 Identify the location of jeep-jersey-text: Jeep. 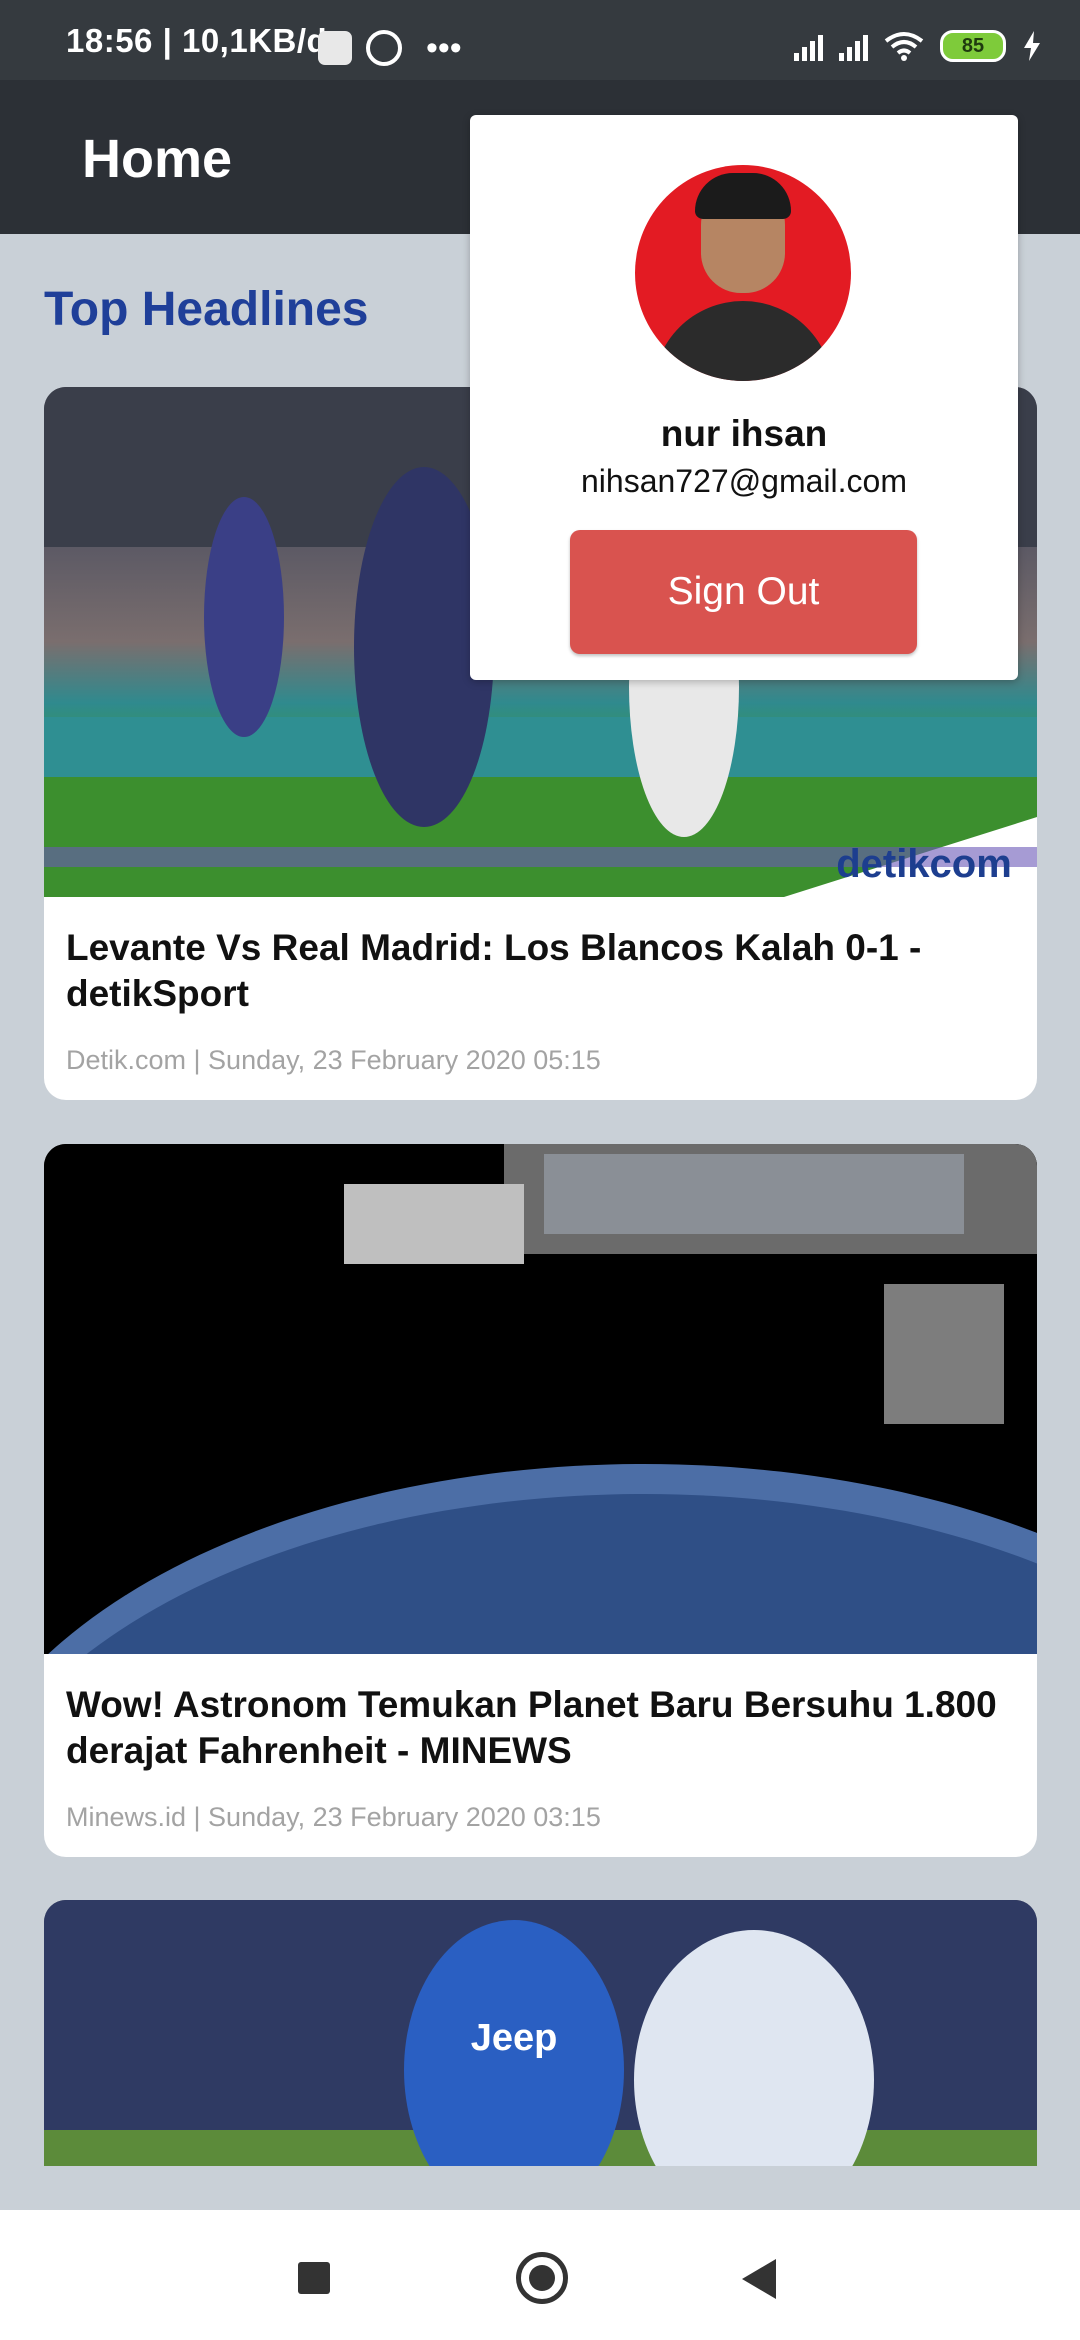
(514, 2038).